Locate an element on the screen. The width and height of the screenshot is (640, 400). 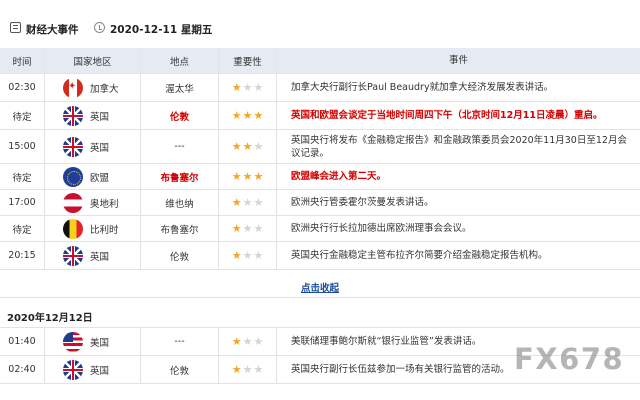
table-header: 时间 国家地区 地点 重要性 事件 is located at coordinates (320, 61).